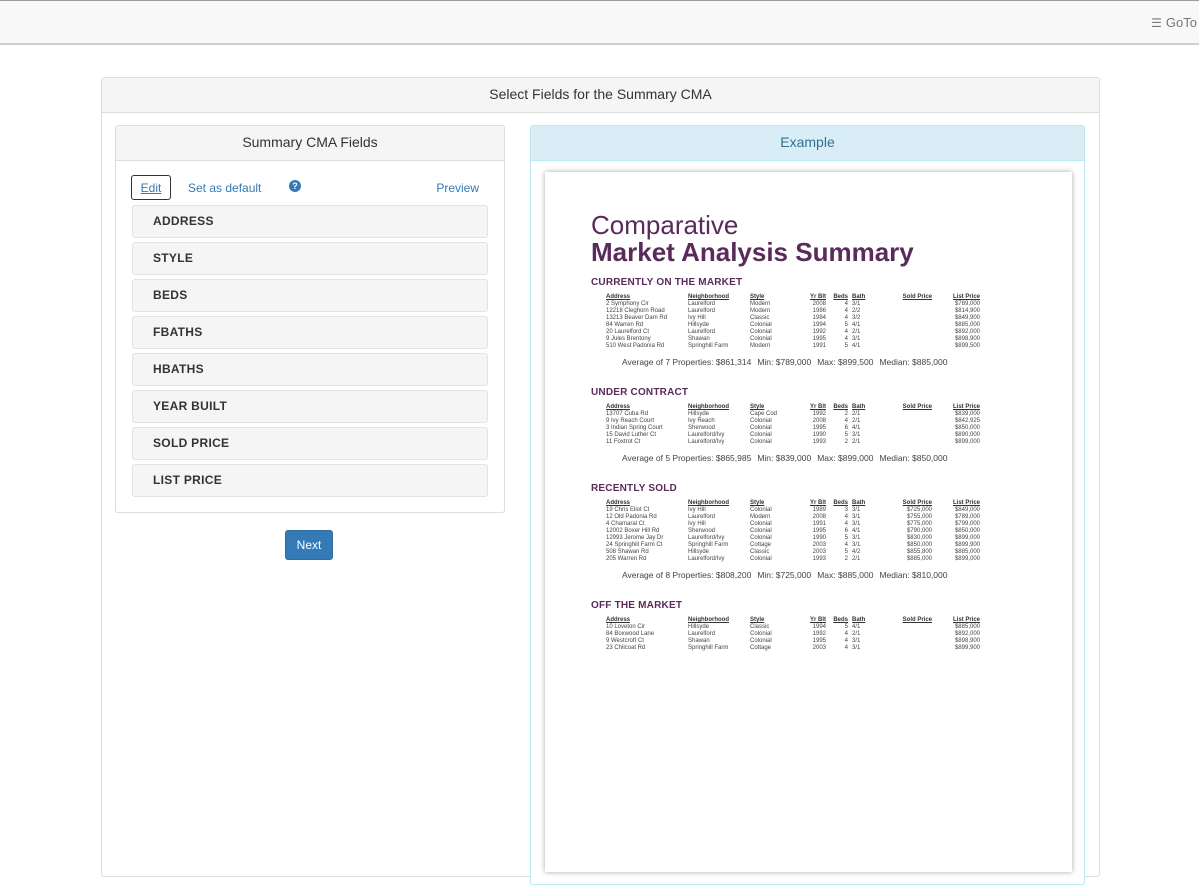 The height and width of the screenshot is (885, 1199). I want to click on table-cell: 1991, so click(819, 346).